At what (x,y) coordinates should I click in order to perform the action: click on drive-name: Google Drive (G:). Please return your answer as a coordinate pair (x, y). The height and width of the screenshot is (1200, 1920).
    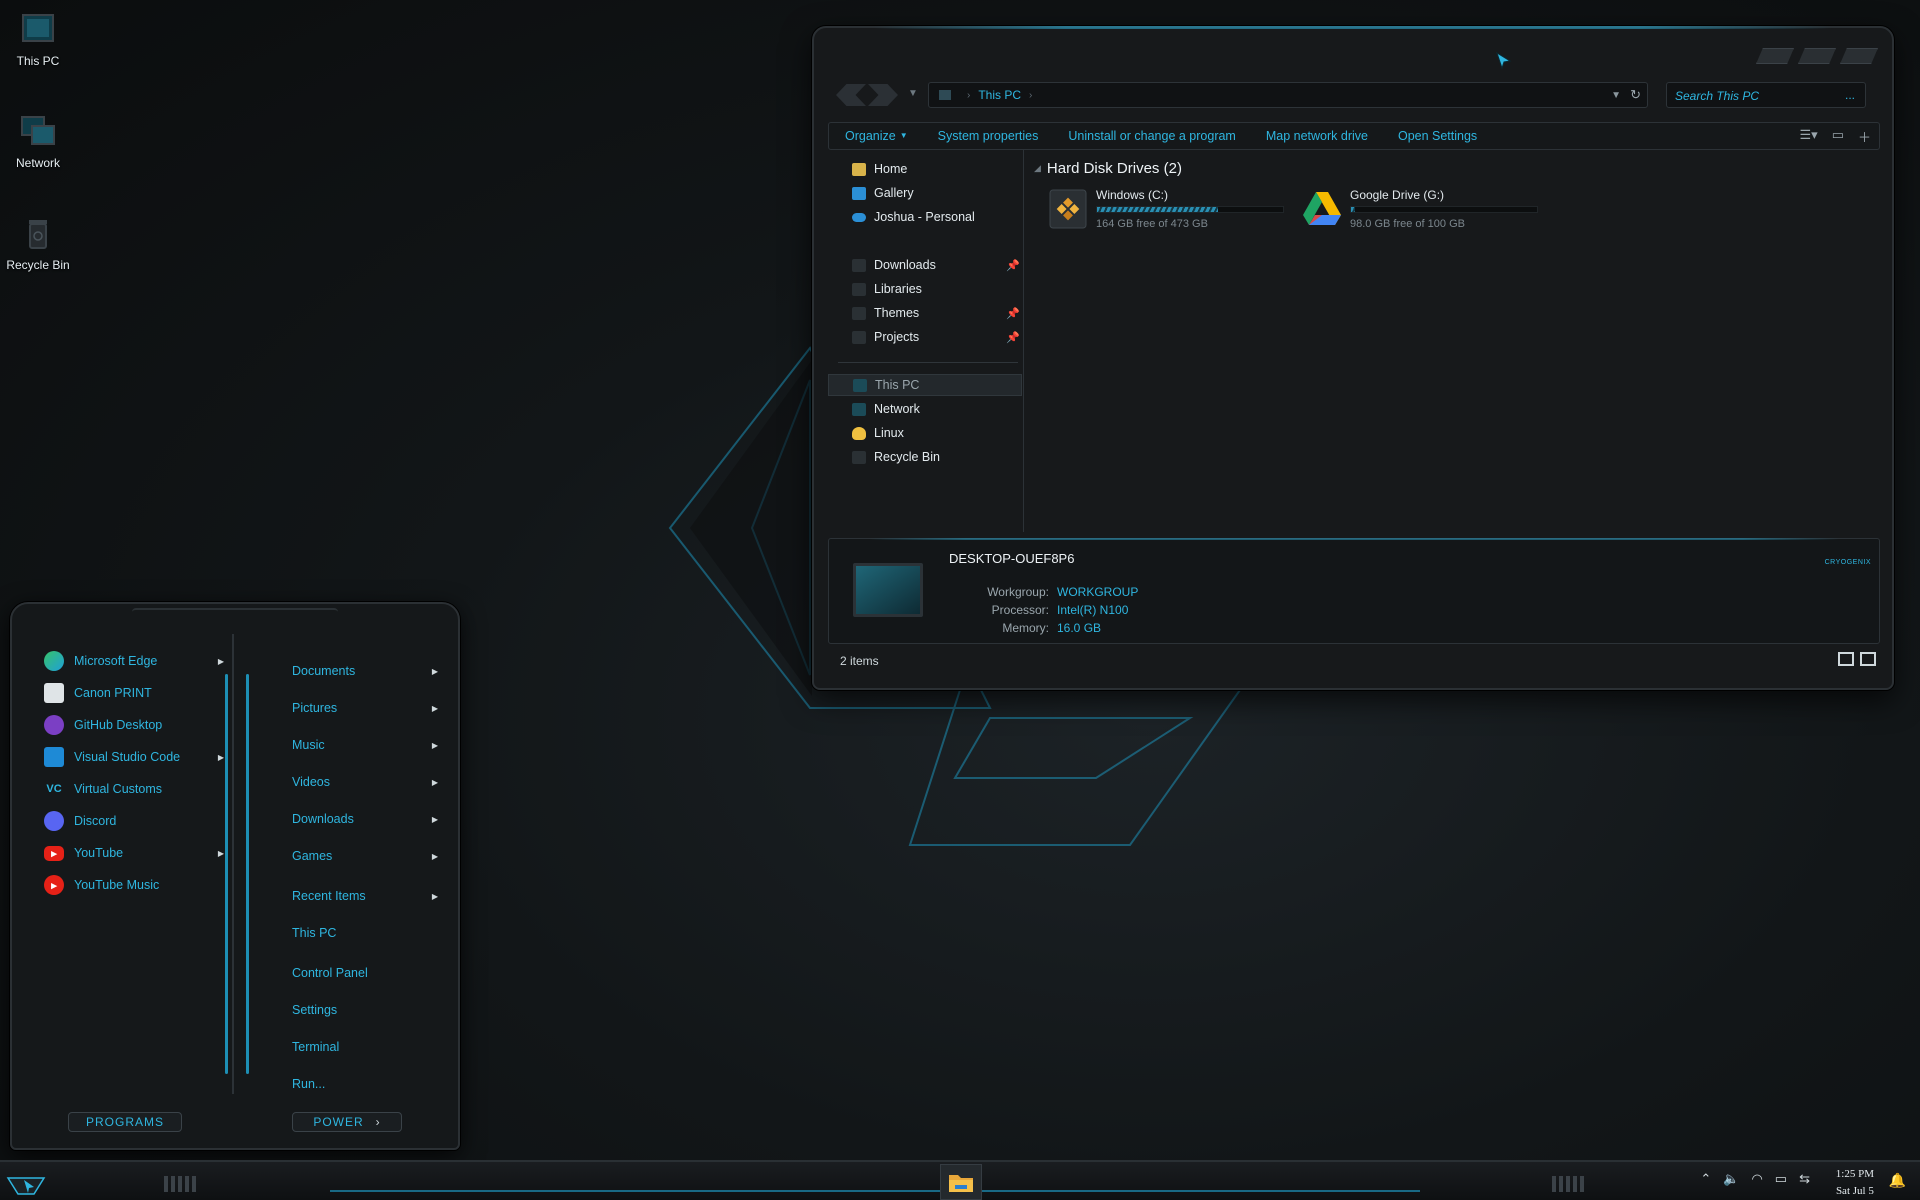
    Looking at the image, I should click on (1397, 195).